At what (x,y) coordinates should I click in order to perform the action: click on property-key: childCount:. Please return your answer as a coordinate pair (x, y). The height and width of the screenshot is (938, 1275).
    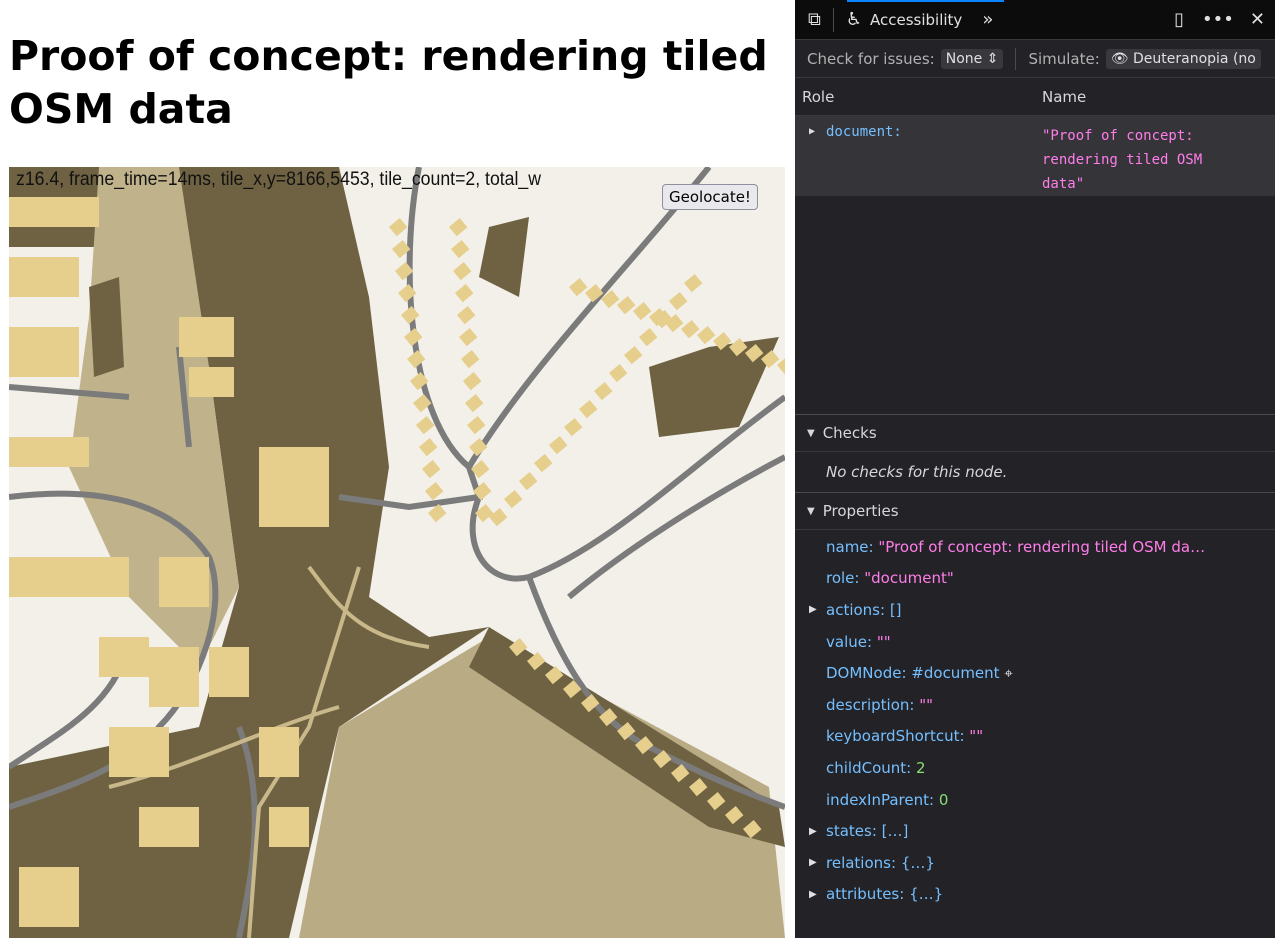
    Looking at the image, I should click on (869, 767).